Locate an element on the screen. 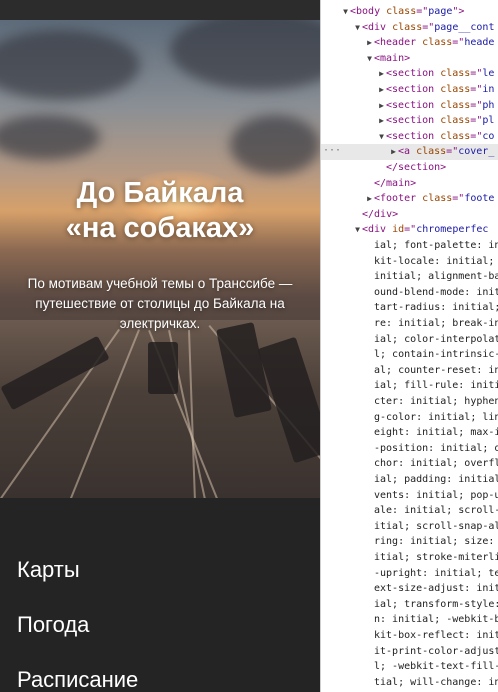 This screenshot has height=692, width=498. dom-tree-node: ale: initial; scroll- is located at coordinates (409, 511).